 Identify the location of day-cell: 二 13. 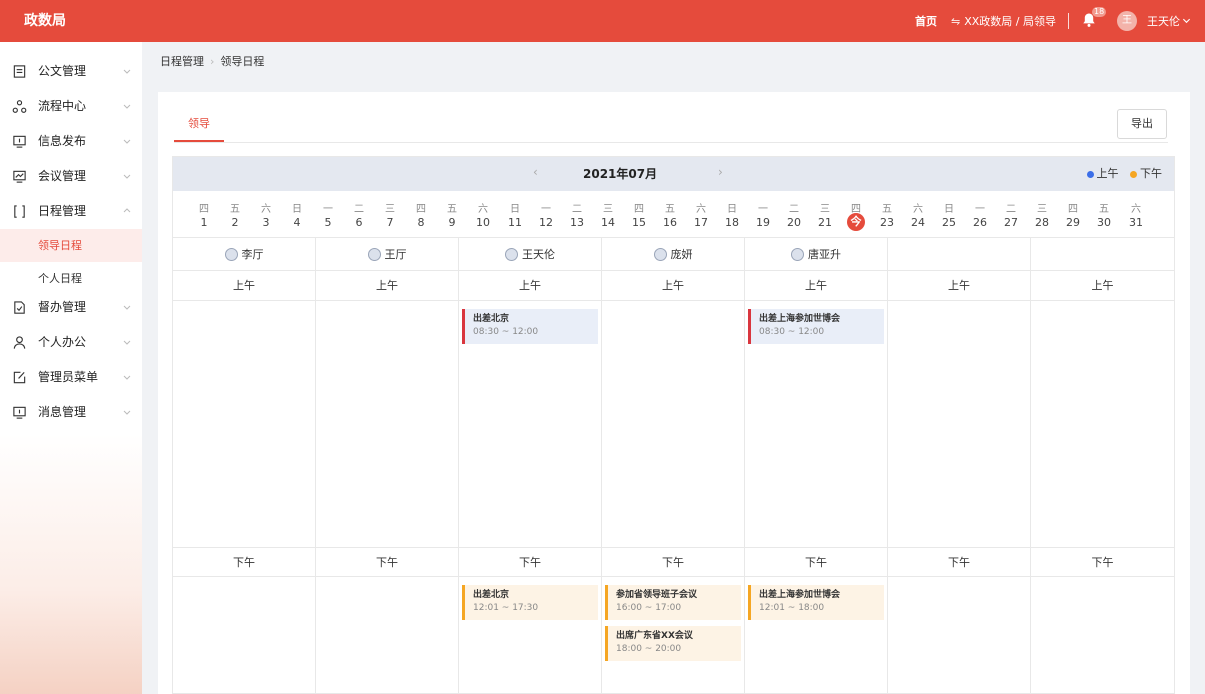
(577, 214).